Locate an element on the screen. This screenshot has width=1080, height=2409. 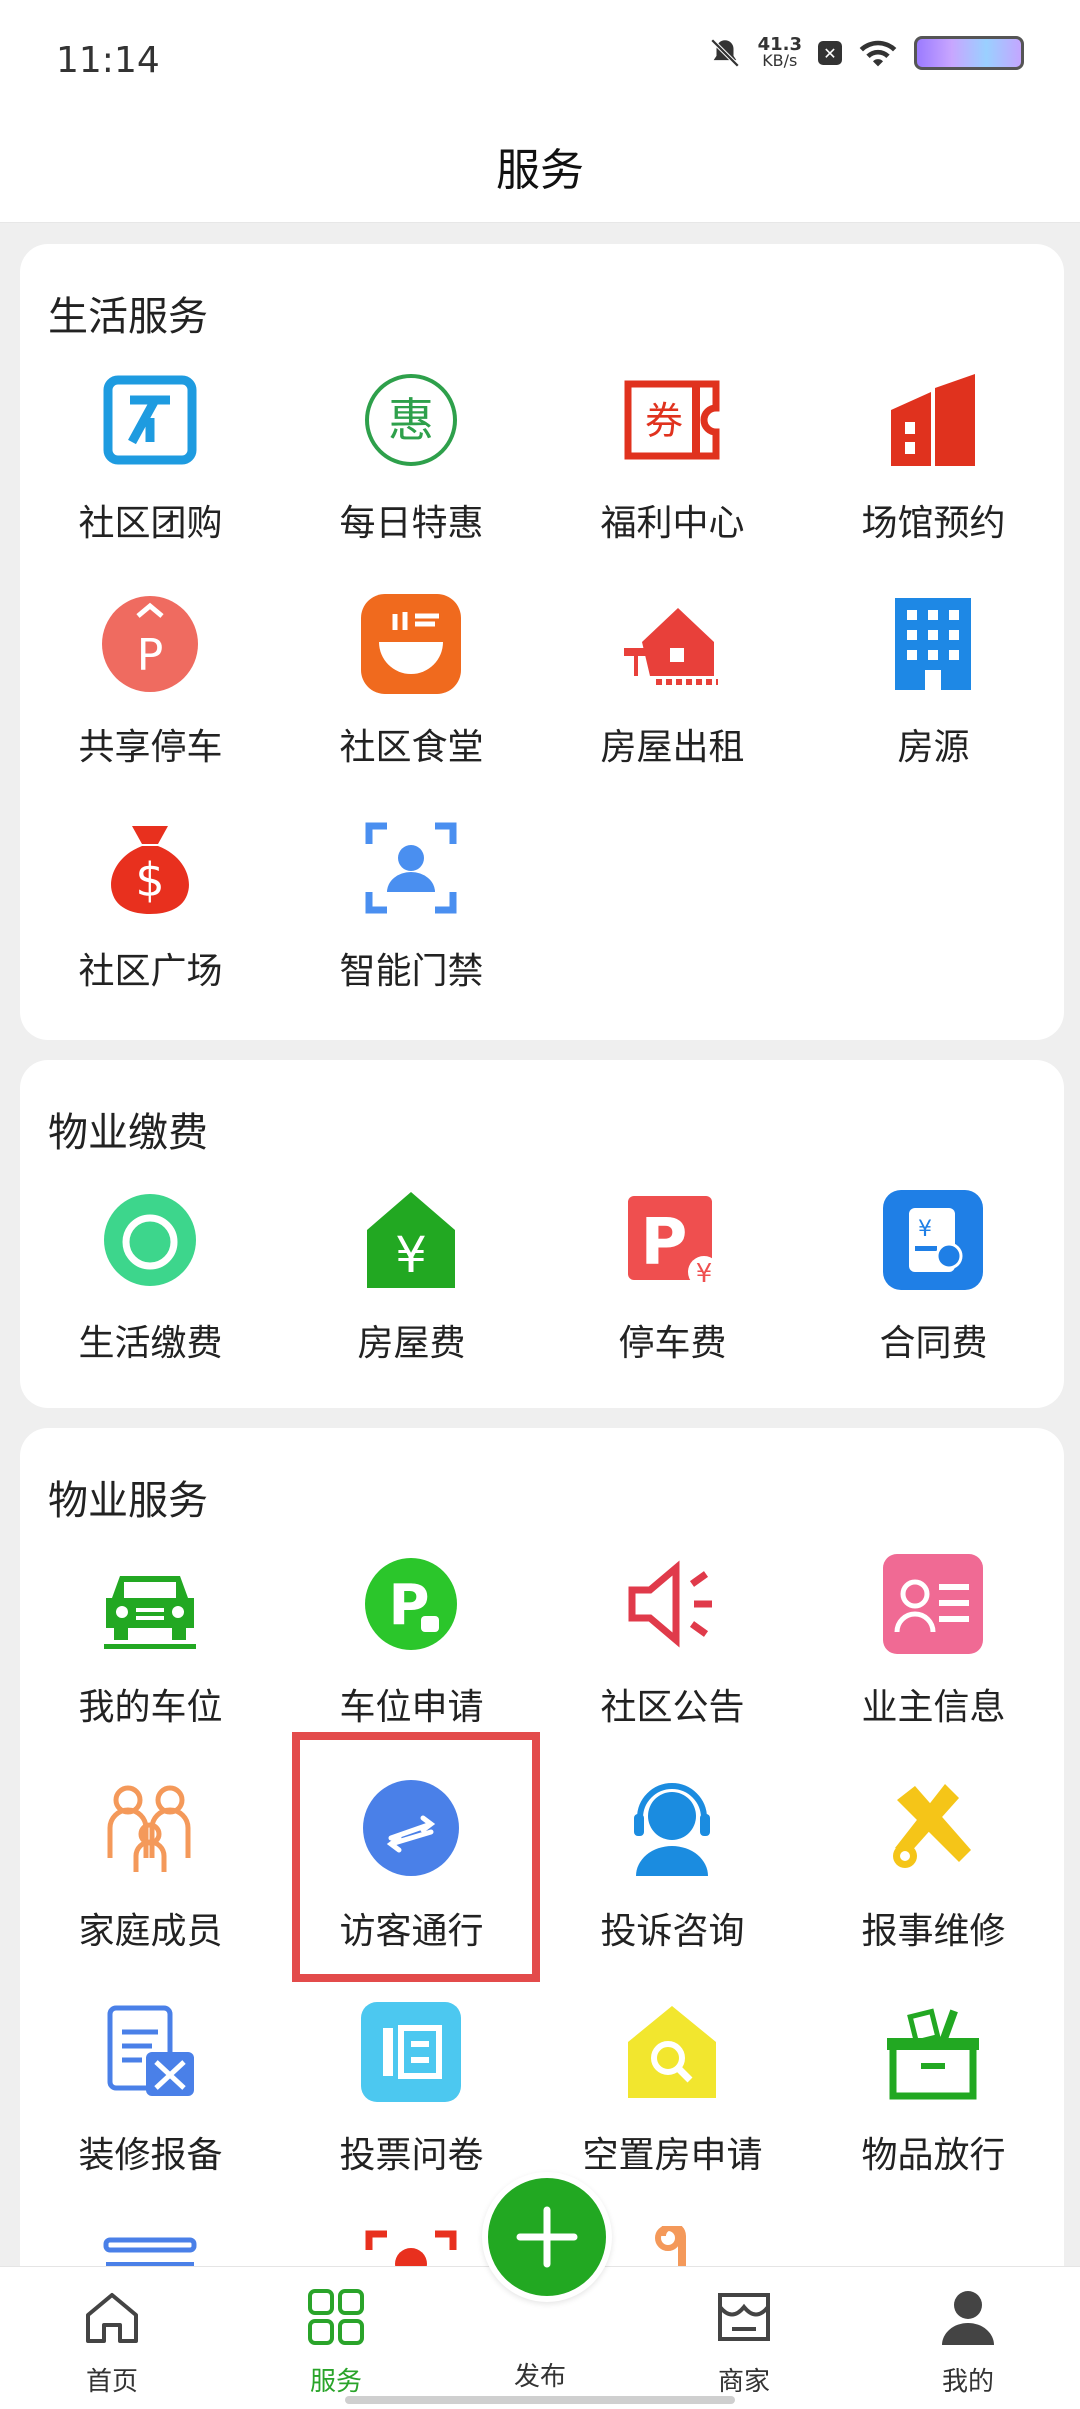
renovation-icon is located at coordinates (150, 2050).